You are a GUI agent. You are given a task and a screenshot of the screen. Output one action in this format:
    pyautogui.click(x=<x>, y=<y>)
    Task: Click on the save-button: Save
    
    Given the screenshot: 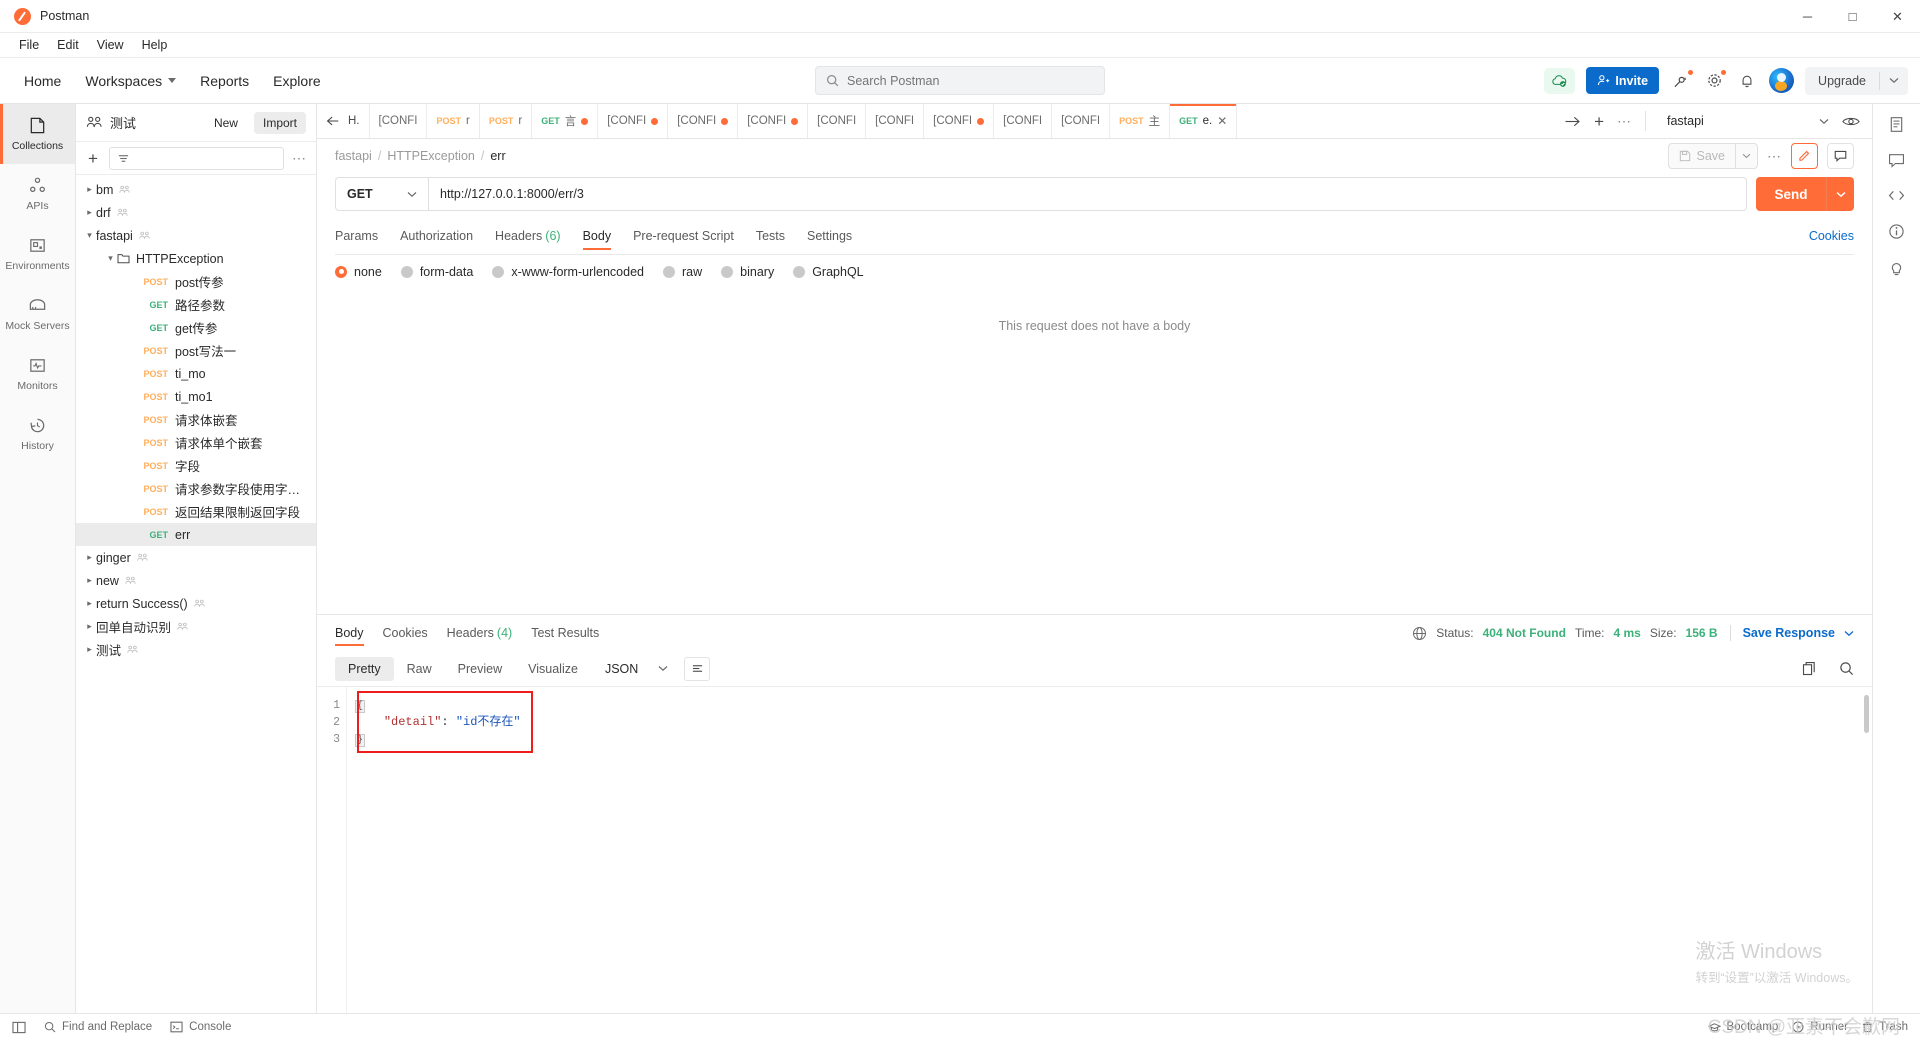 What is the action you would take?
    pyautogui.click(x=1701, y=156)
    